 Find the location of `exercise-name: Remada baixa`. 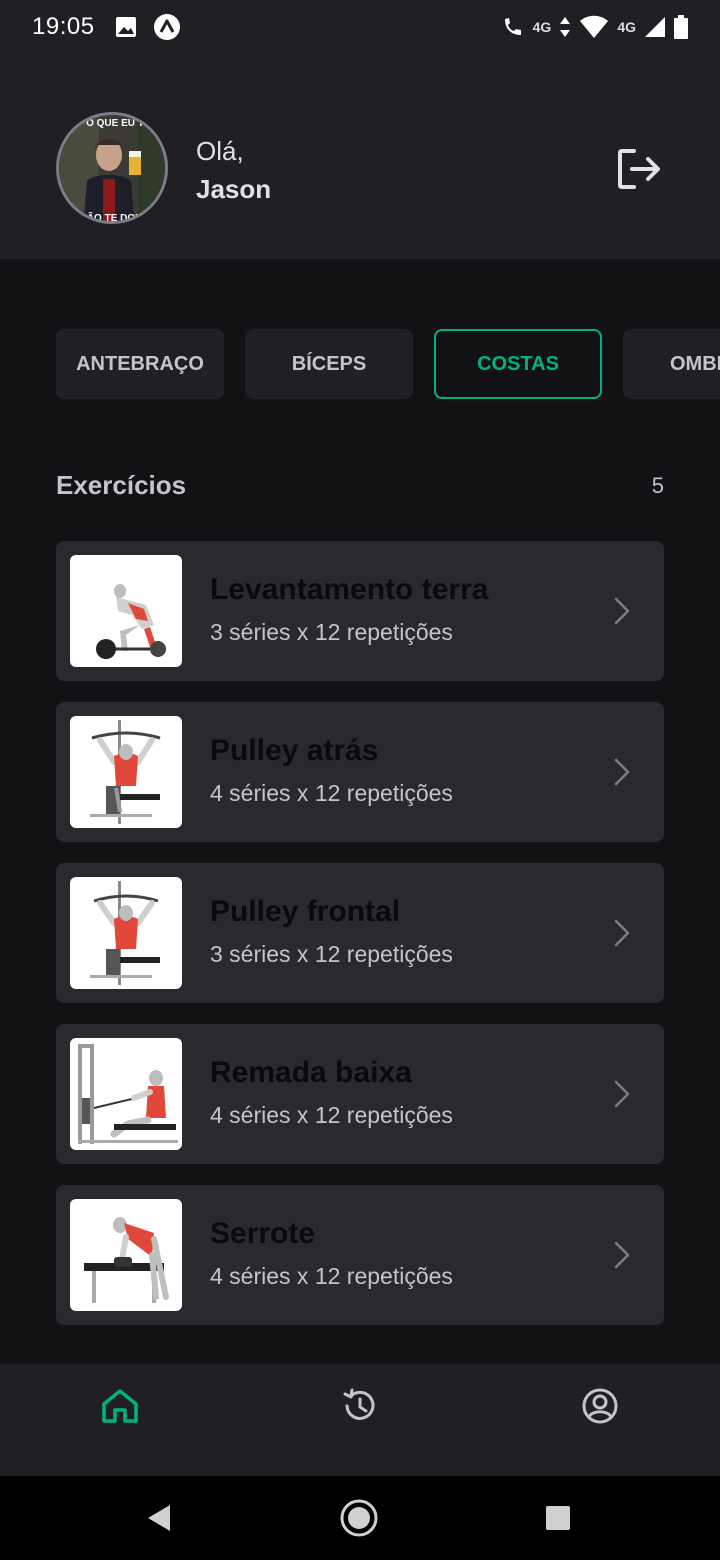

exercise-name: Remada baixa is located at coordinates (311, 1072).